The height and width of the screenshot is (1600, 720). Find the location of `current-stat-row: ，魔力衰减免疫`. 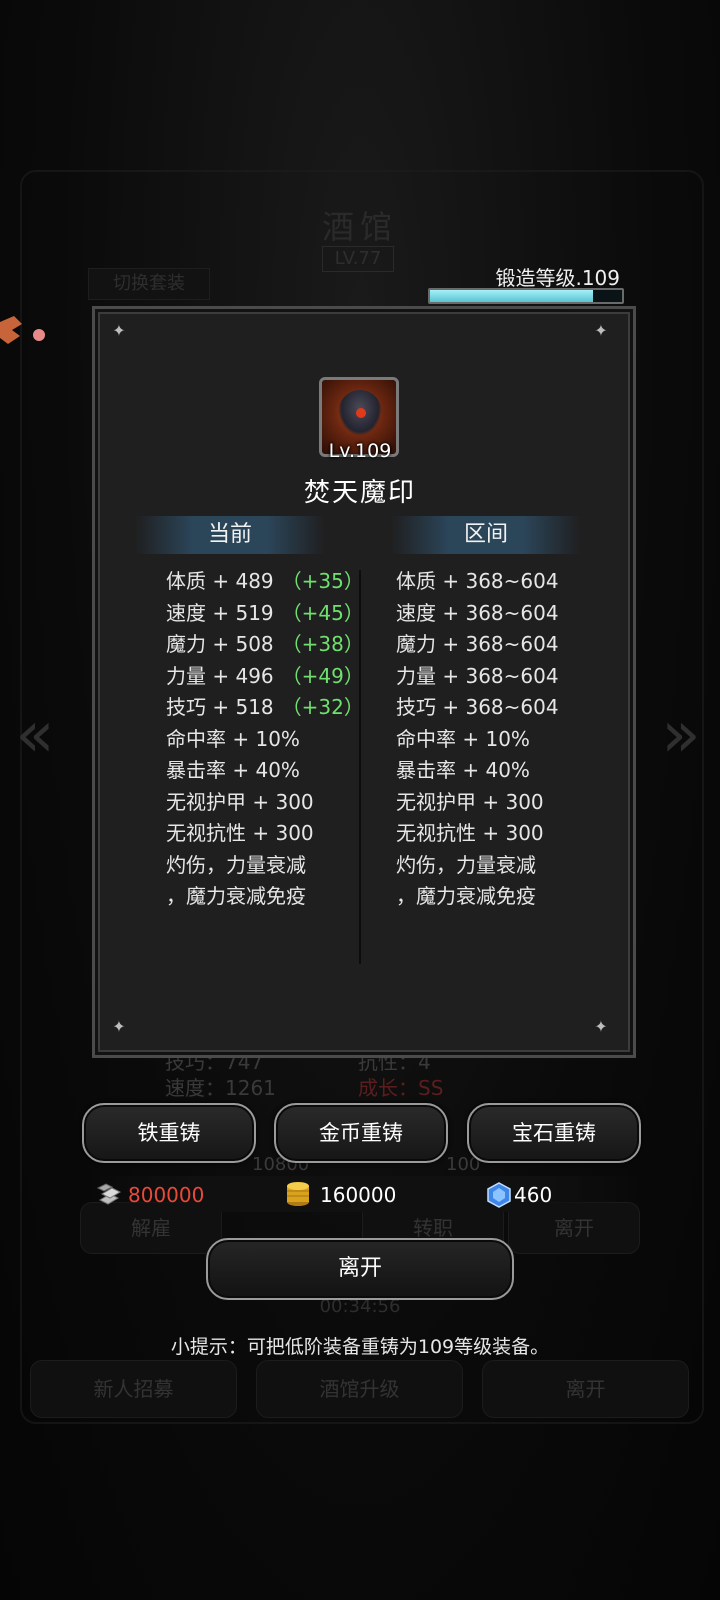

current-stat-row: ，魔力衰减免疫 is located at coordinates (265, 897).